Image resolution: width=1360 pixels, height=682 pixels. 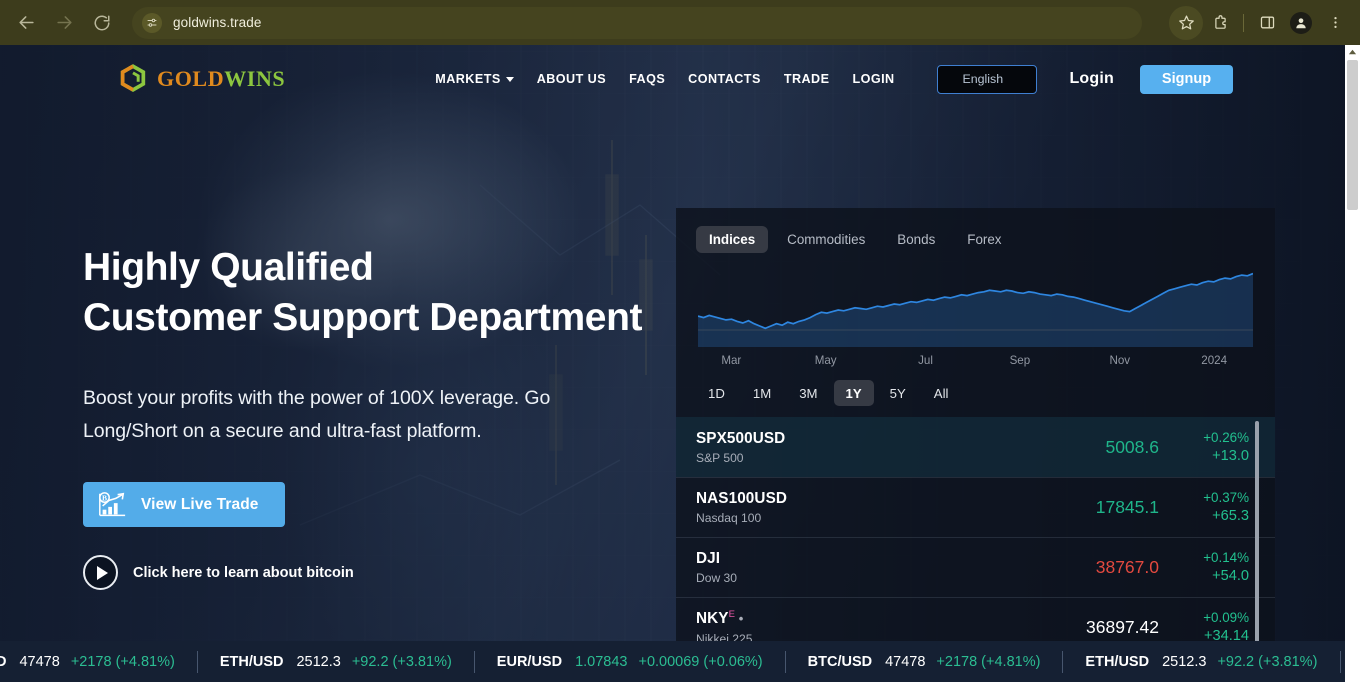 I want to click on tab-indices: Indices, so click(x=732, y=239).